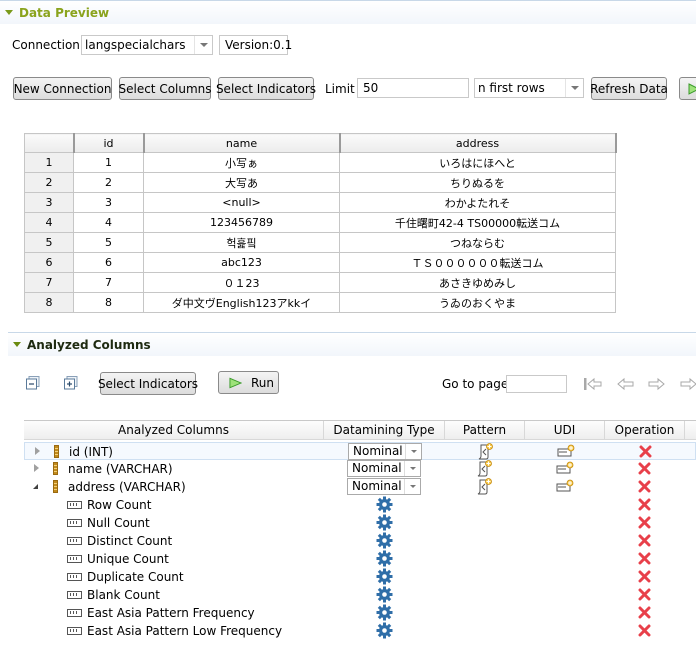 This screenshot has width=696, height=645. Describe the element at coordinates (656, 384) in the screenshot. I see `next-page-icon` at that location.